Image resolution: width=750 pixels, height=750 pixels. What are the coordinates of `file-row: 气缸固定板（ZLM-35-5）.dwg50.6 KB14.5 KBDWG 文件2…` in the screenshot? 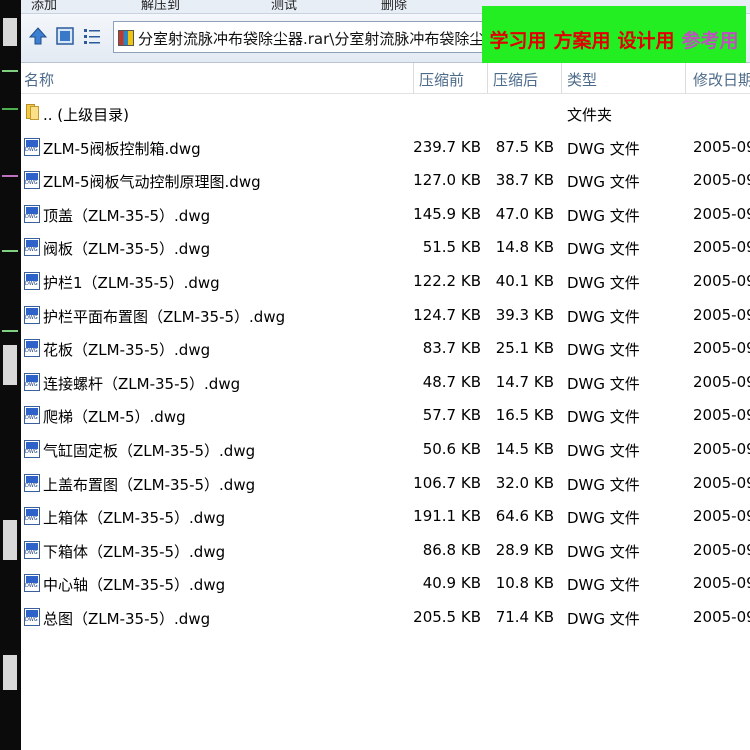 It's located at (385, 449).